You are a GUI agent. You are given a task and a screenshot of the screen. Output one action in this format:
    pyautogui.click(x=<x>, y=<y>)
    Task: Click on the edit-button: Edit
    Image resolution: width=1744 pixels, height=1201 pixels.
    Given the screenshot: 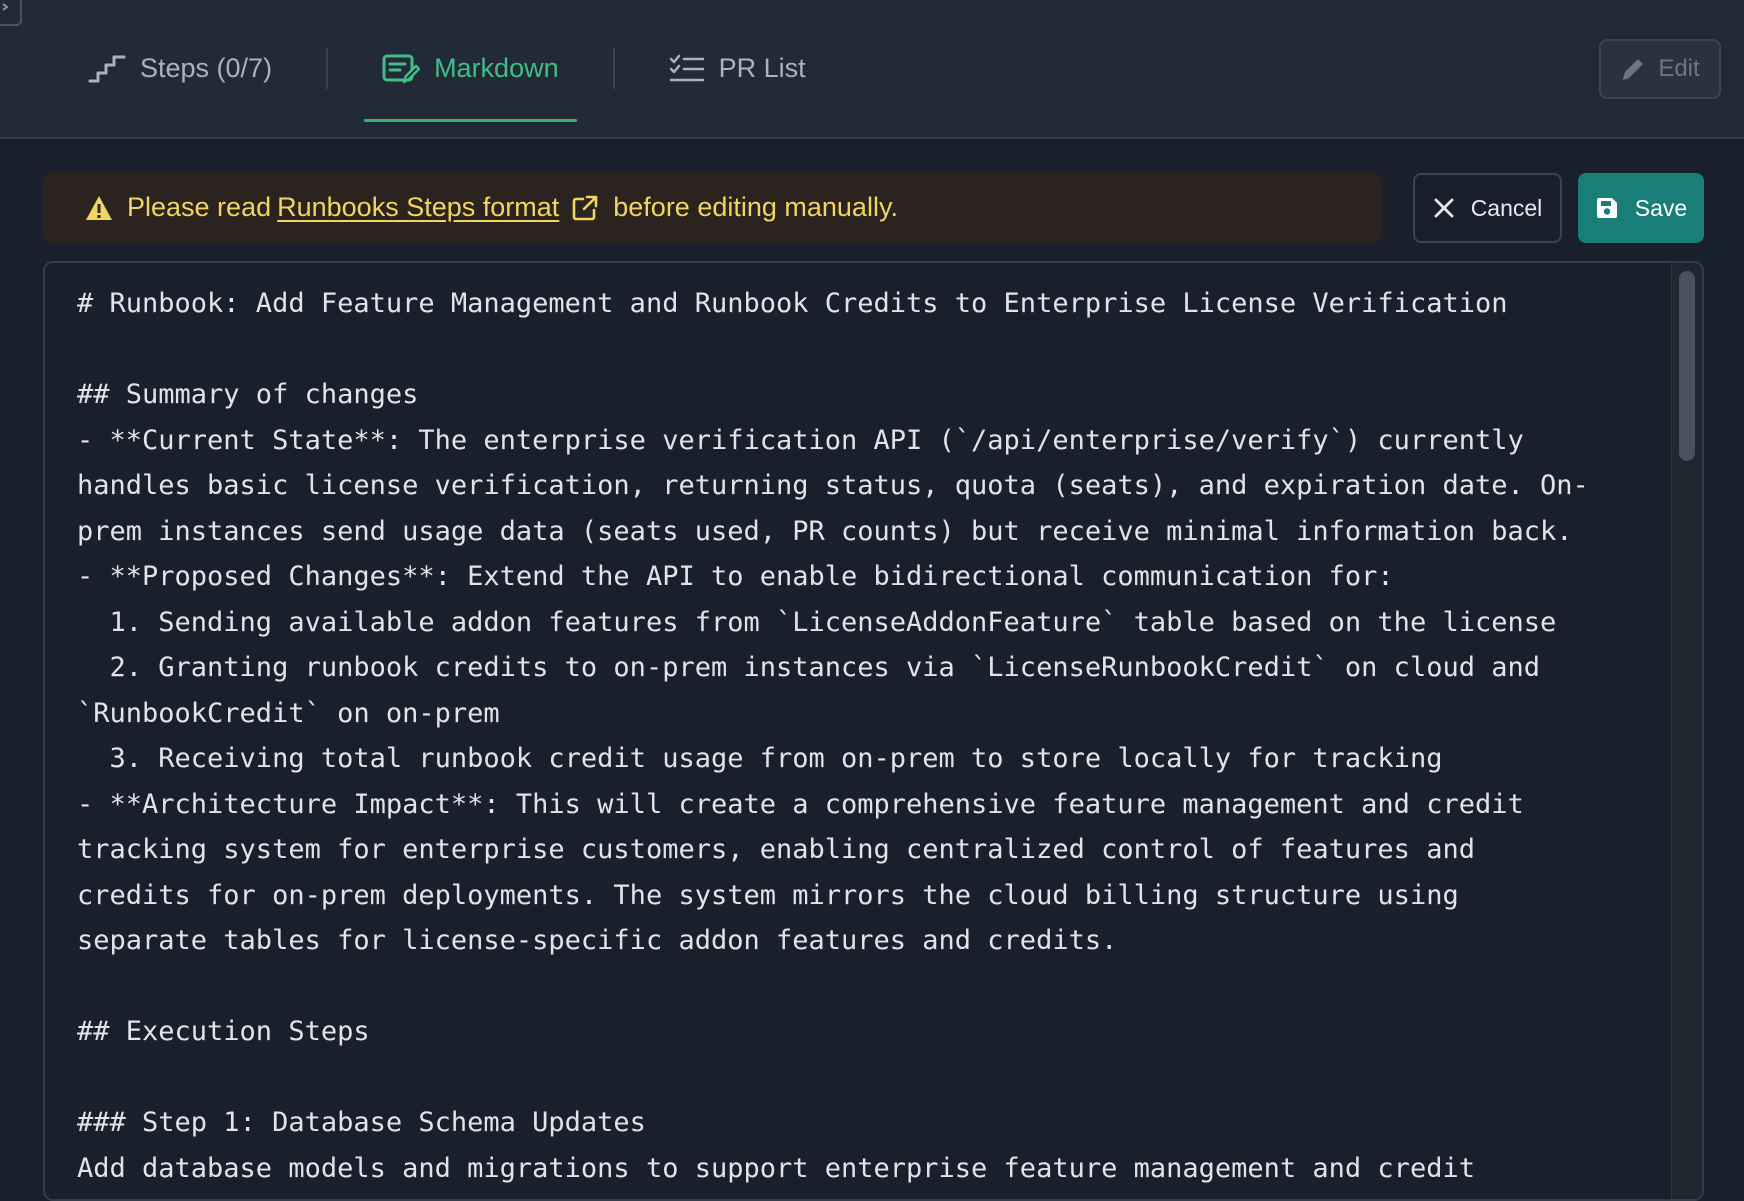 What is the action you would take?
    pyautogui.click(x=1660, y=69)
    